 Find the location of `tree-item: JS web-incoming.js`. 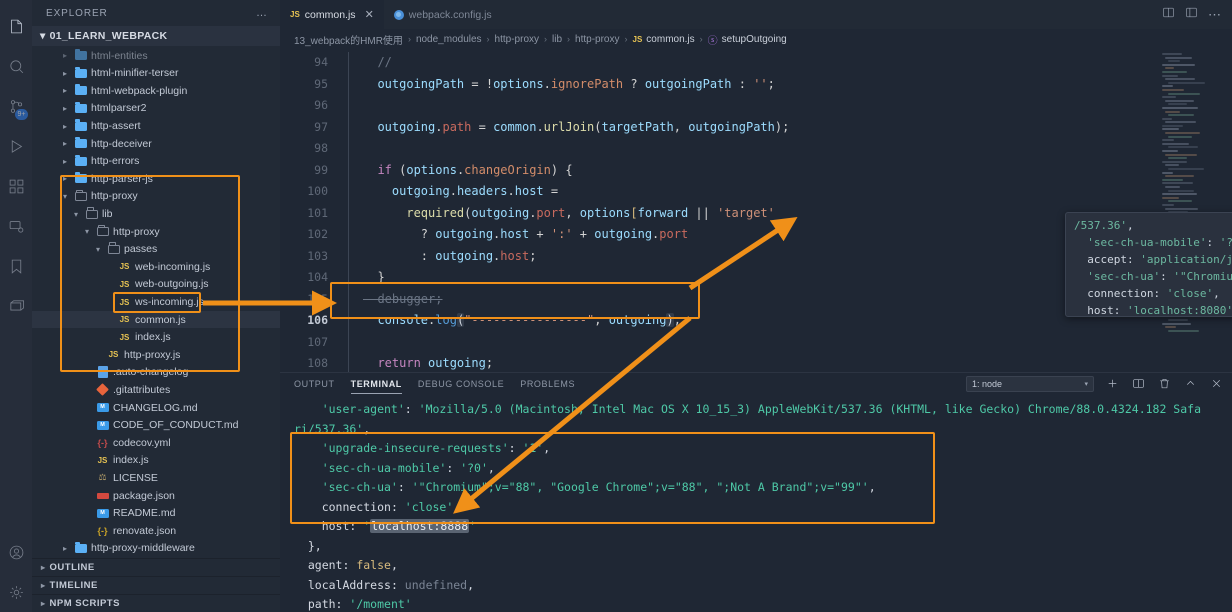

tree-item: JS web-incoming.js is located at coordinates (156, 267).